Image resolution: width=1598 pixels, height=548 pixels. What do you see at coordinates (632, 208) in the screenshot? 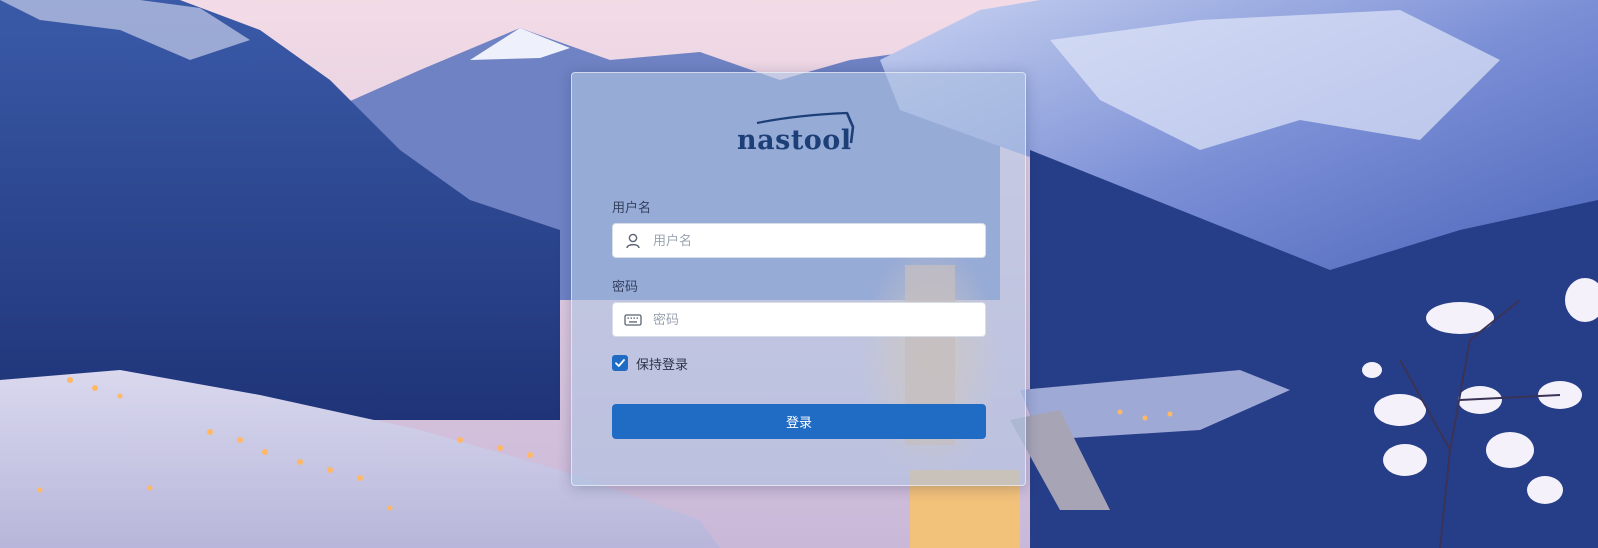
I see `username-label: 用户名` at bounding box center [632, 208].